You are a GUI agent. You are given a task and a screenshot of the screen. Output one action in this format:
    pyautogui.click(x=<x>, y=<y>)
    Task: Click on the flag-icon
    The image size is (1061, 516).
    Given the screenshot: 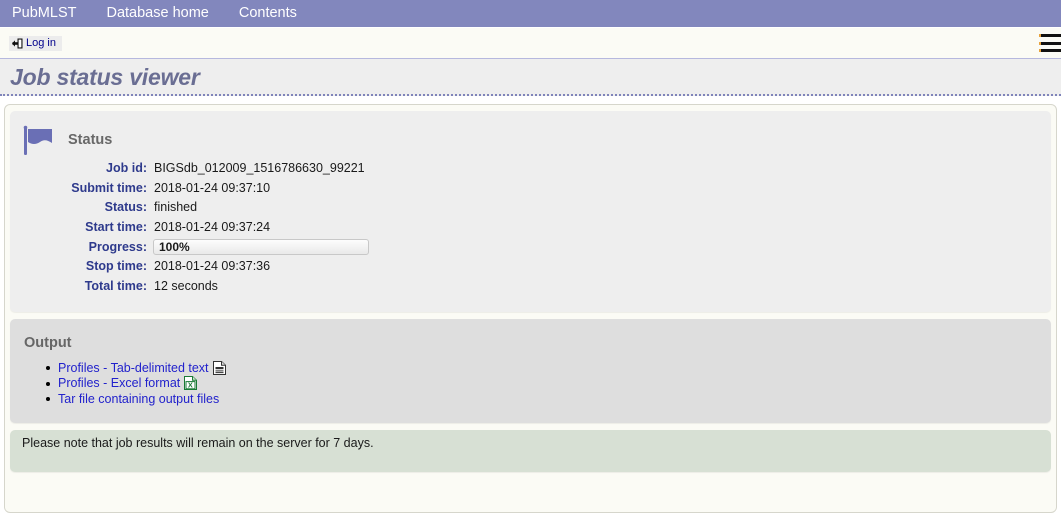 What is the action you would take?
    pyautogui.click(x=39, y=140)
    